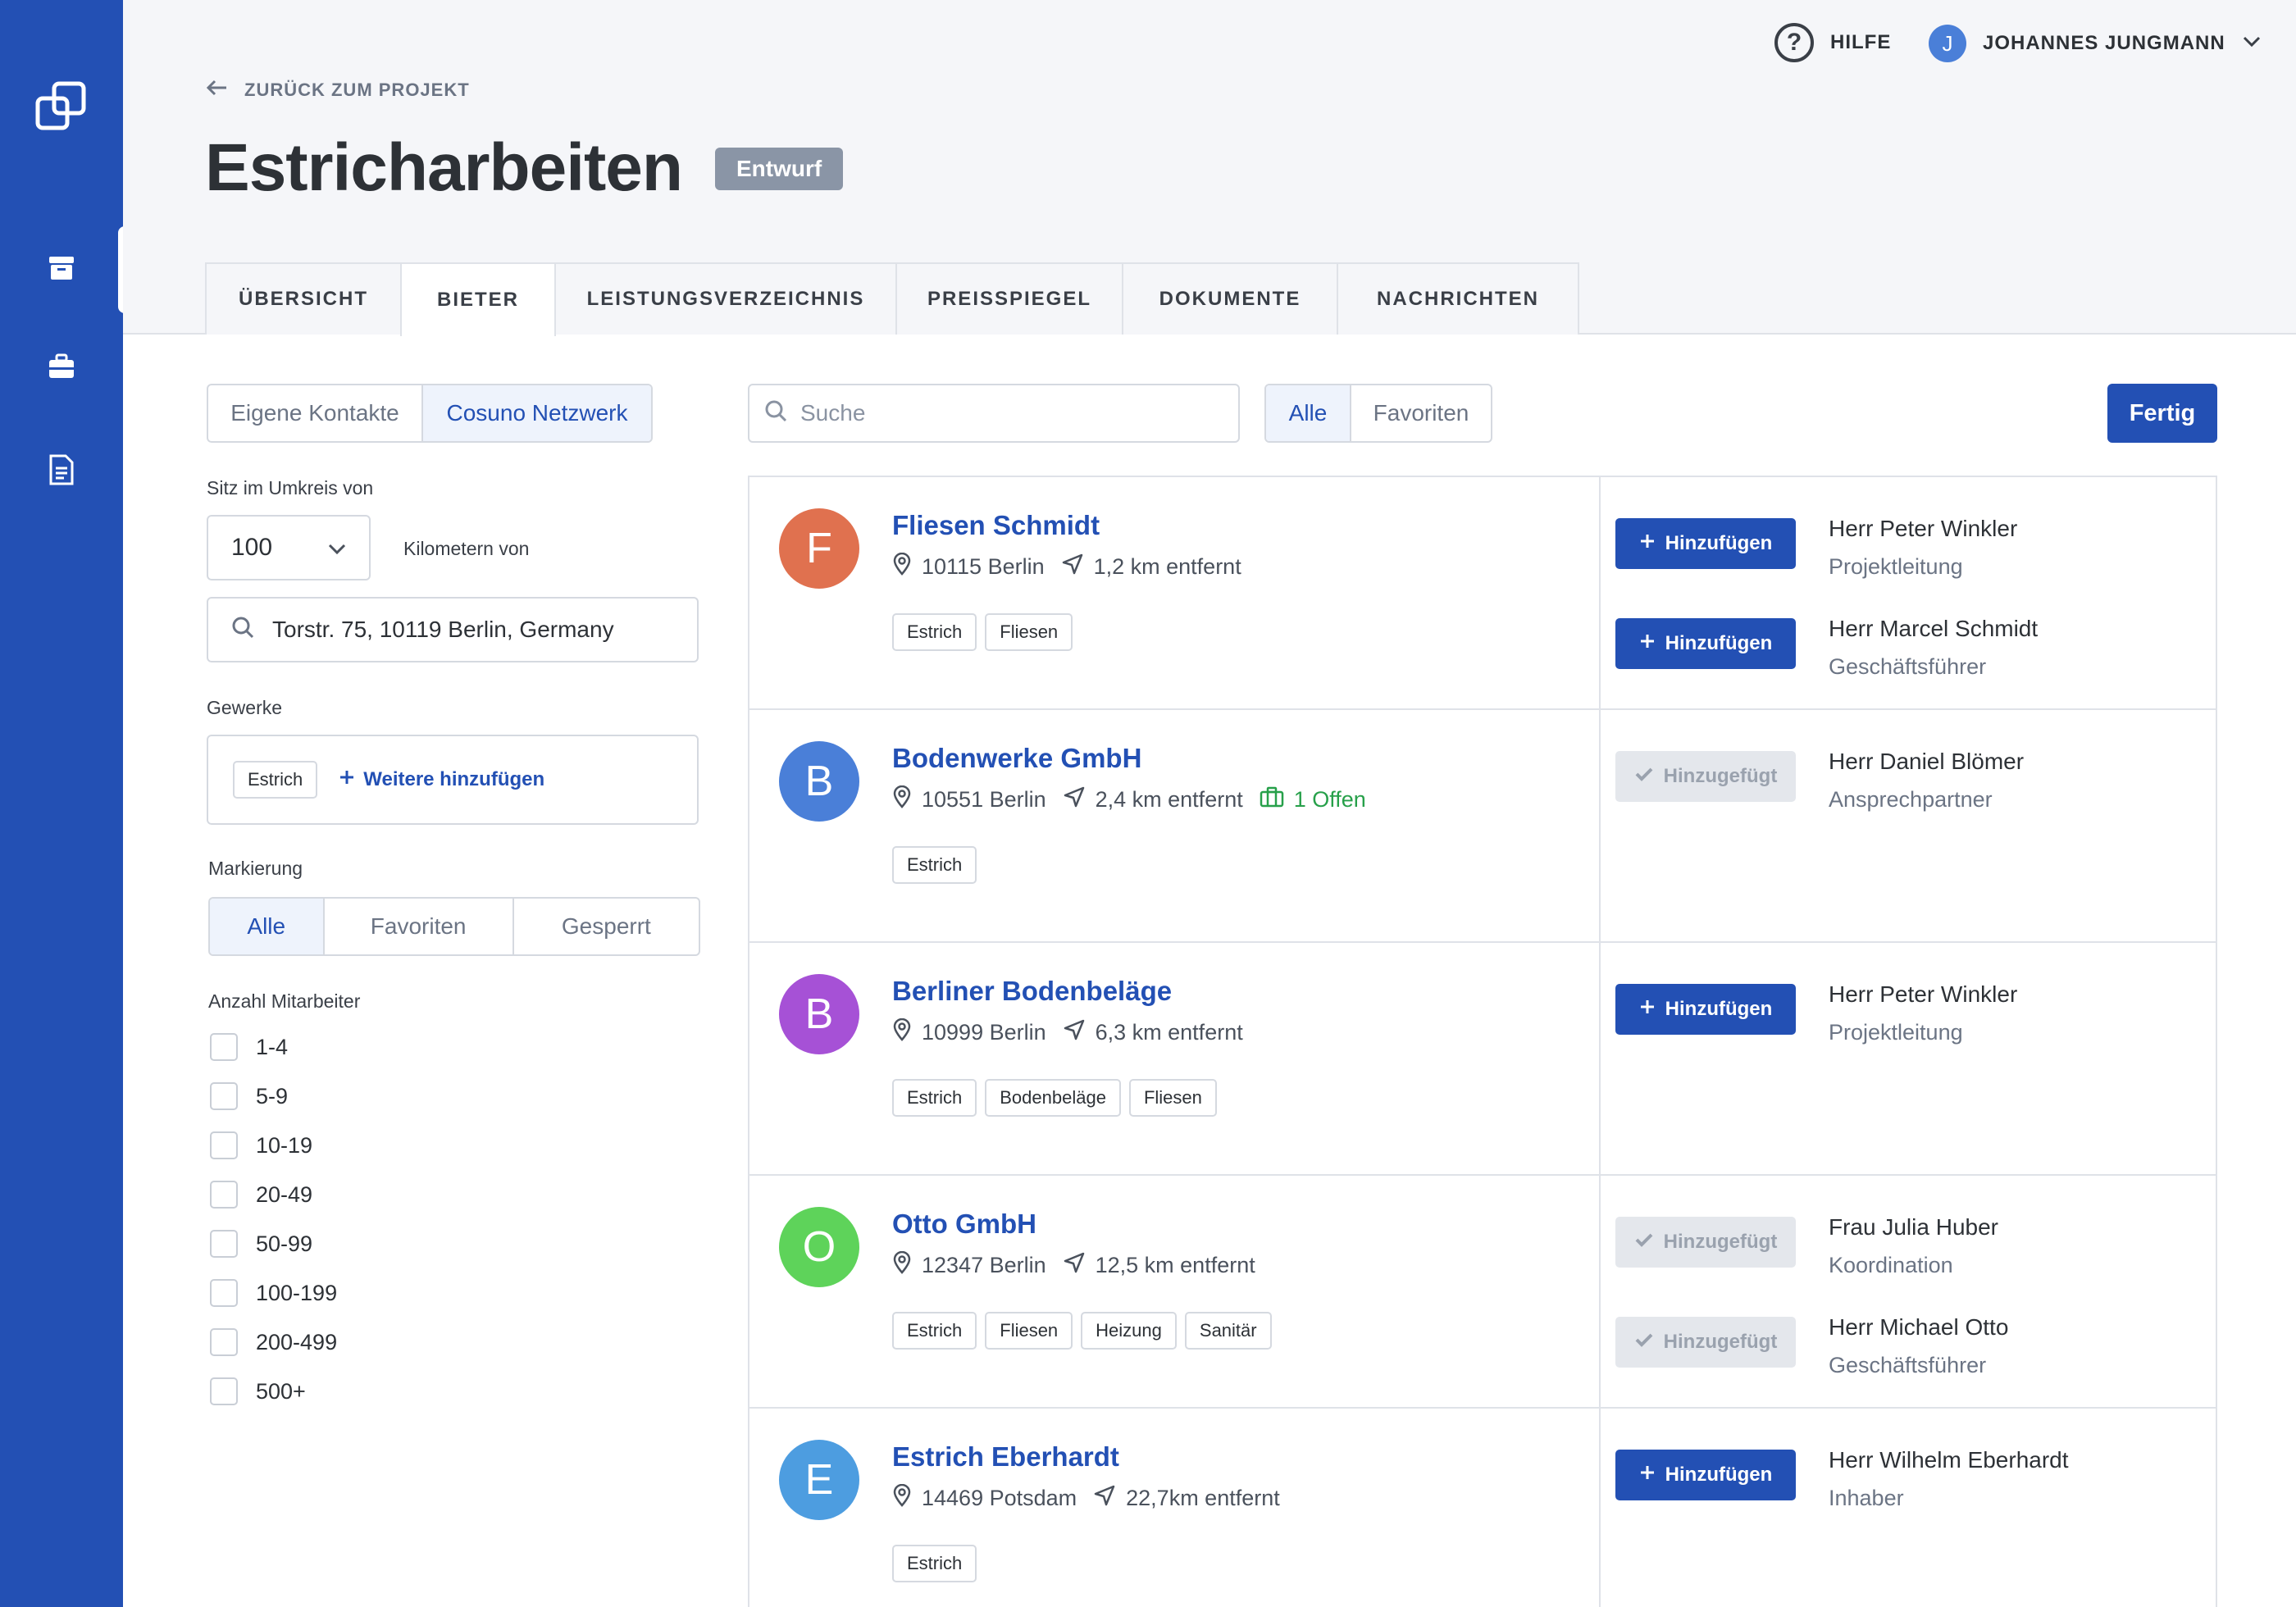 This screenshot has width=2296, height=1607. Describe the element at coordinates (419, 926) in the screenshot. I see `marking-favorites-option: Favoriten` at that location.